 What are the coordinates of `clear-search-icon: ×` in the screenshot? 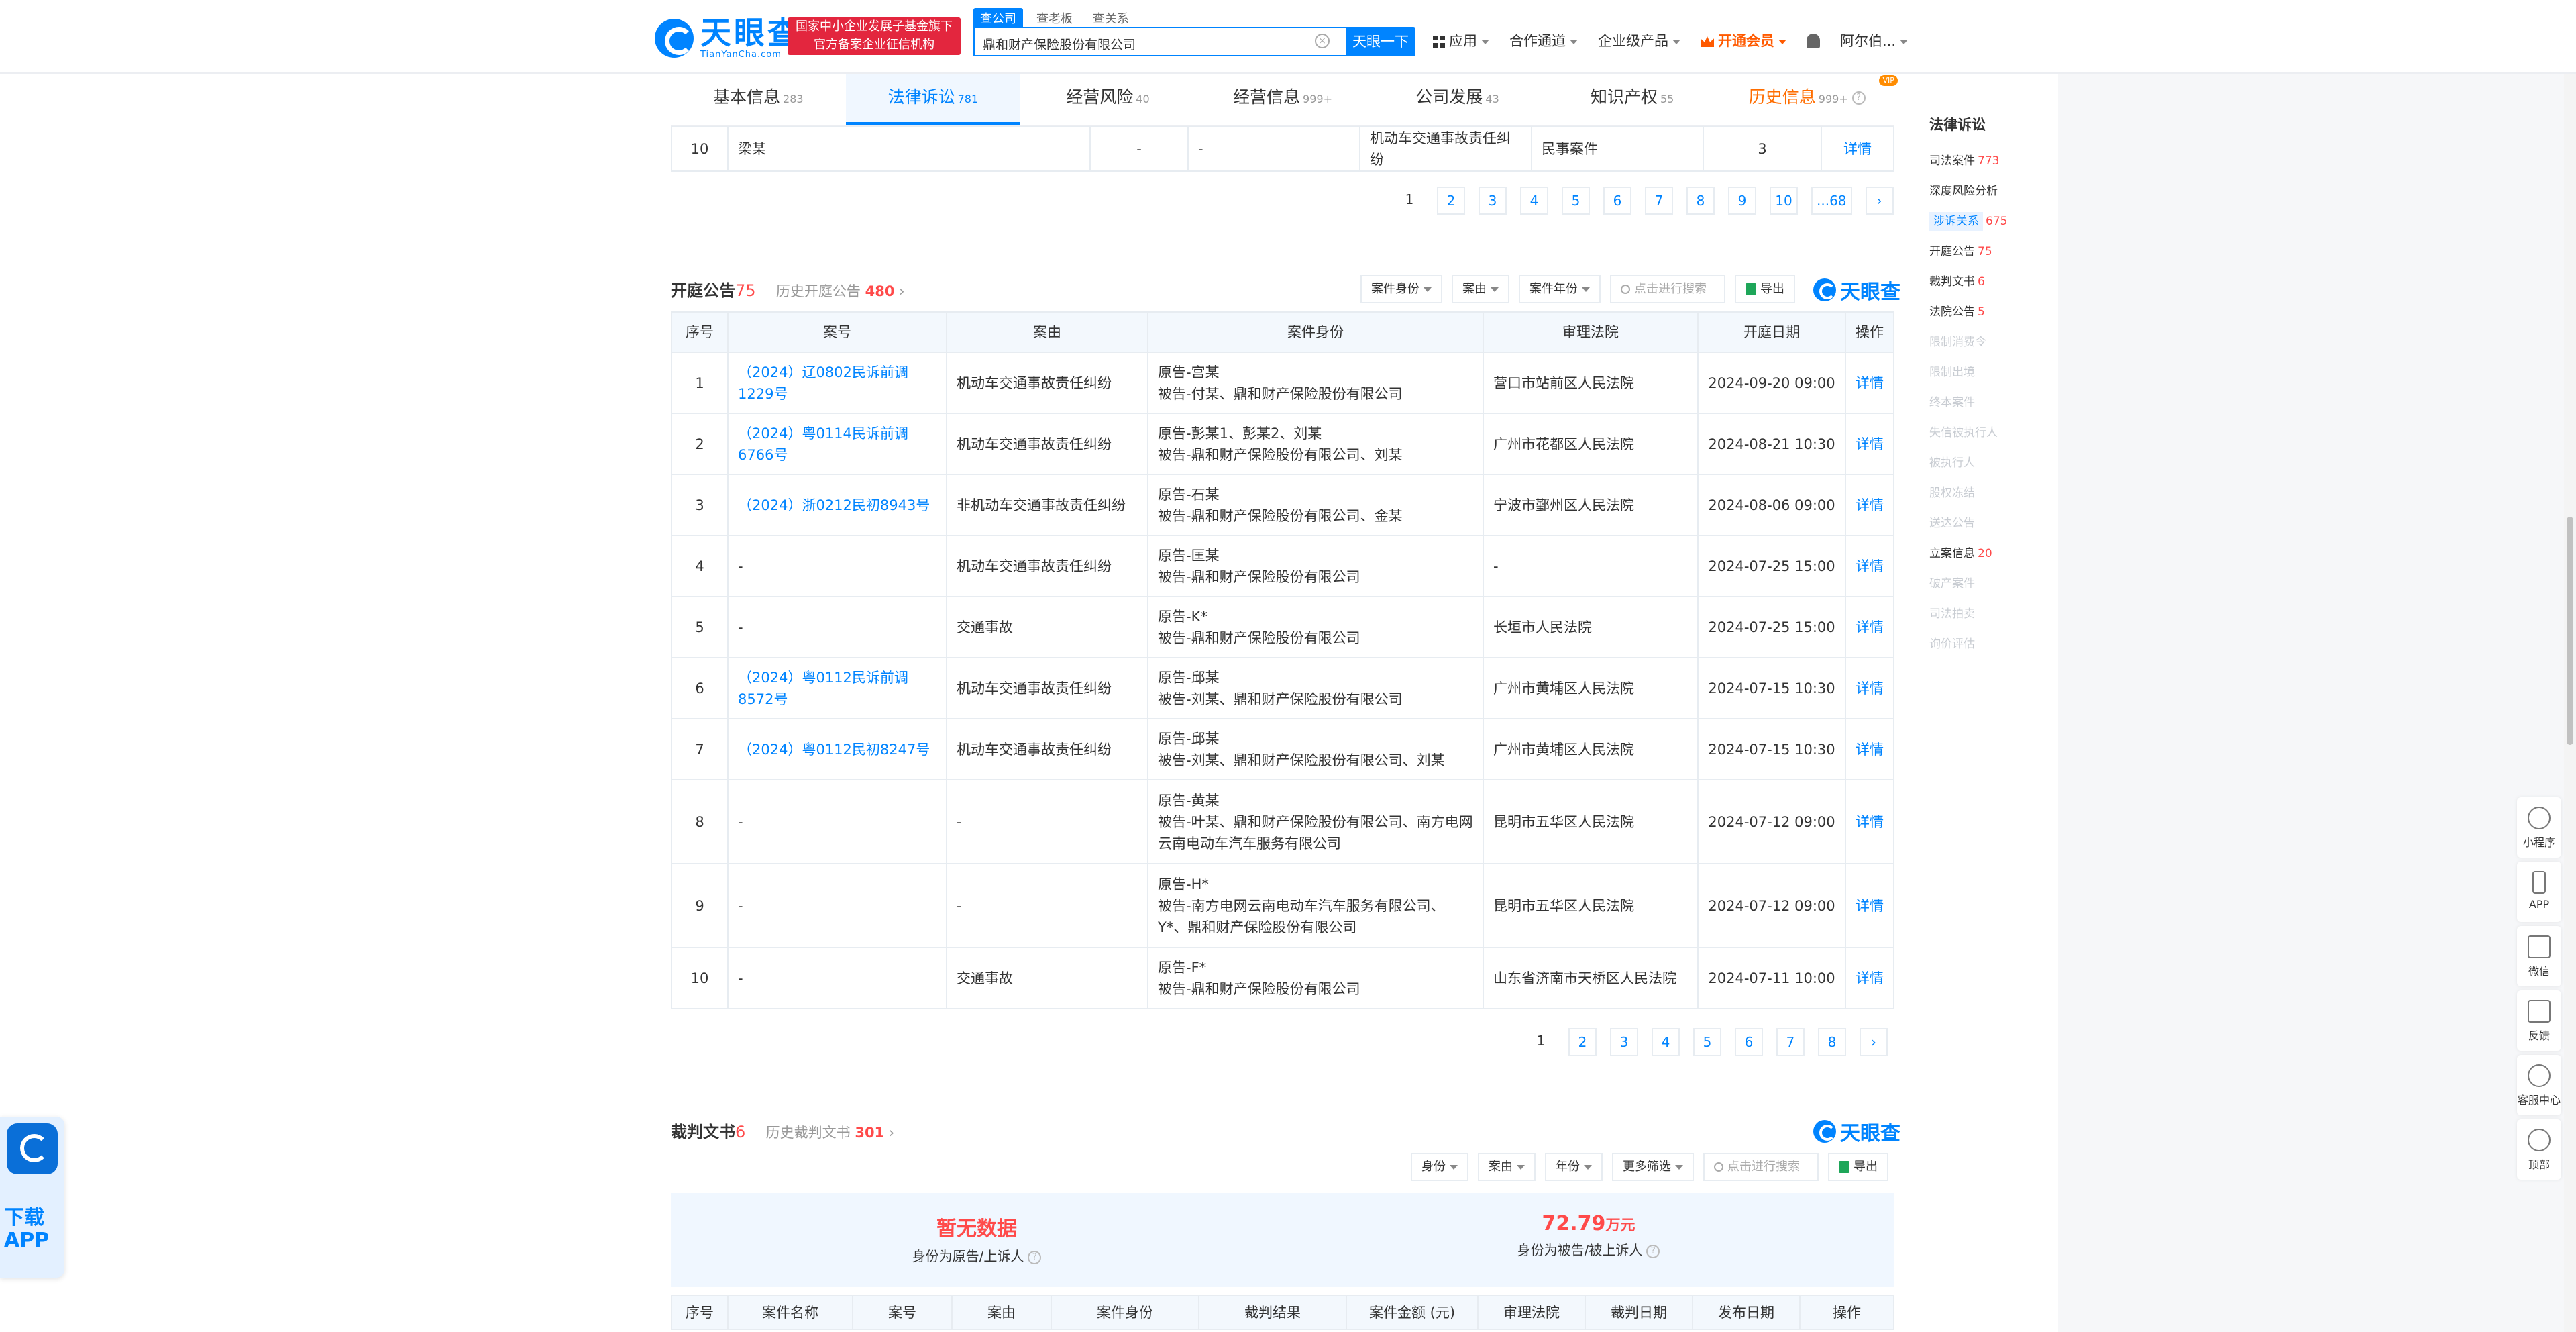 It's located at (1322, 41).